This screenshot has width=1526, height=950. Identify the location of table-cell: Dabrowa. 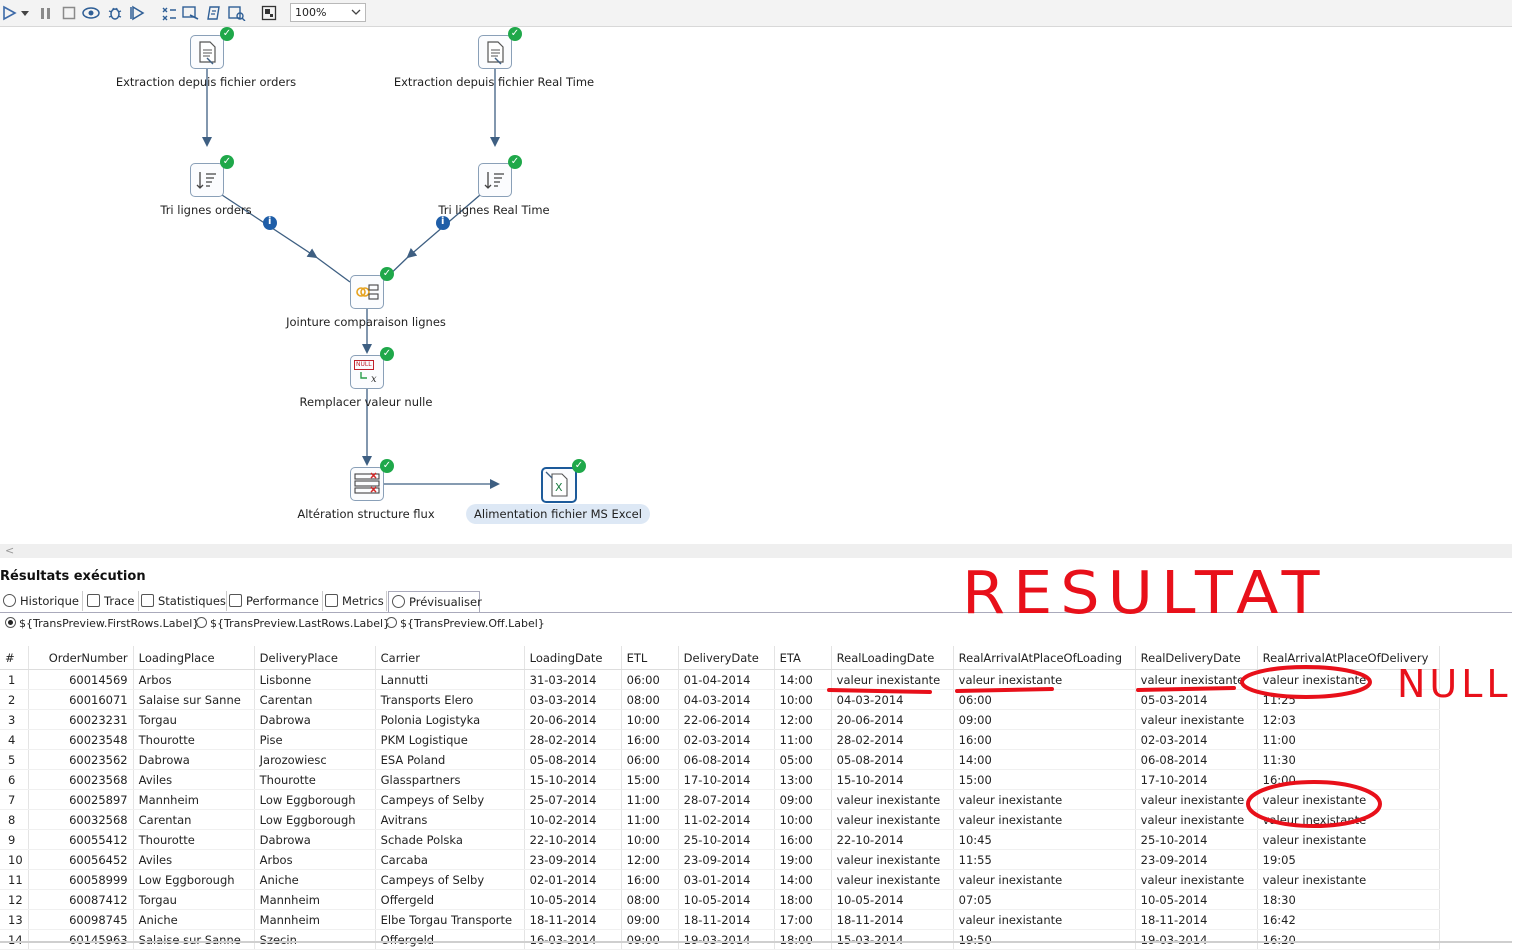
(194, 759).